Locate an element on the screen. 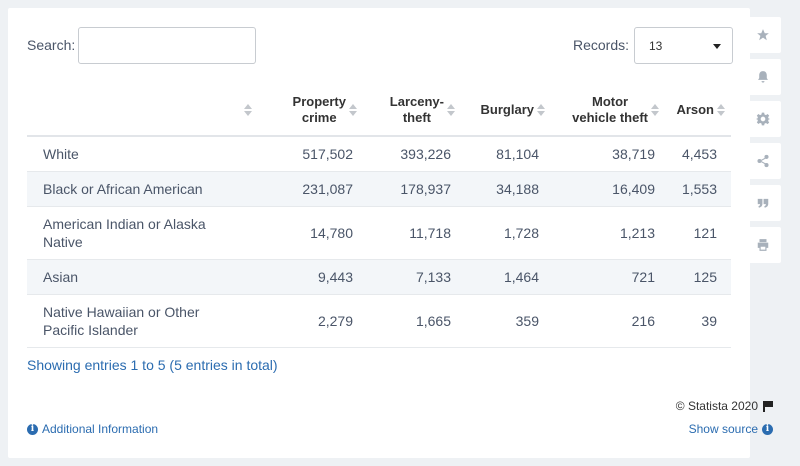  cell-property-crime: 9,443 is located at coordinates (307, 277).